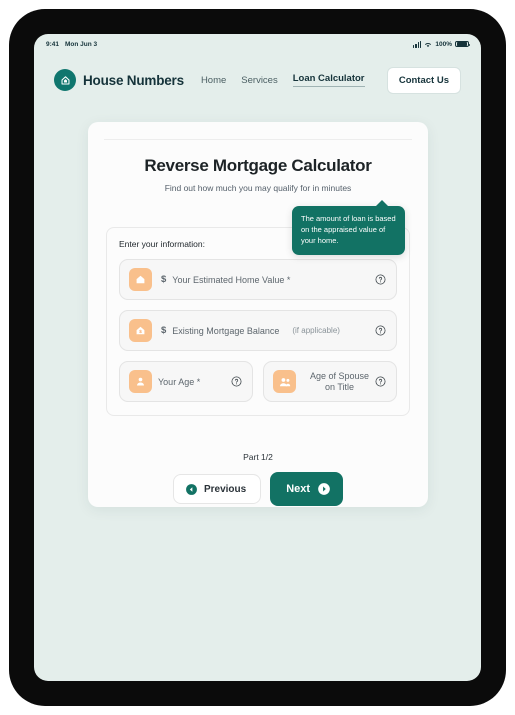 This screenshot has height=715, width=515. Describe the element at coordinates (65, 80) in the screenshot. I see `house-arrow-logo-icon` at that location.